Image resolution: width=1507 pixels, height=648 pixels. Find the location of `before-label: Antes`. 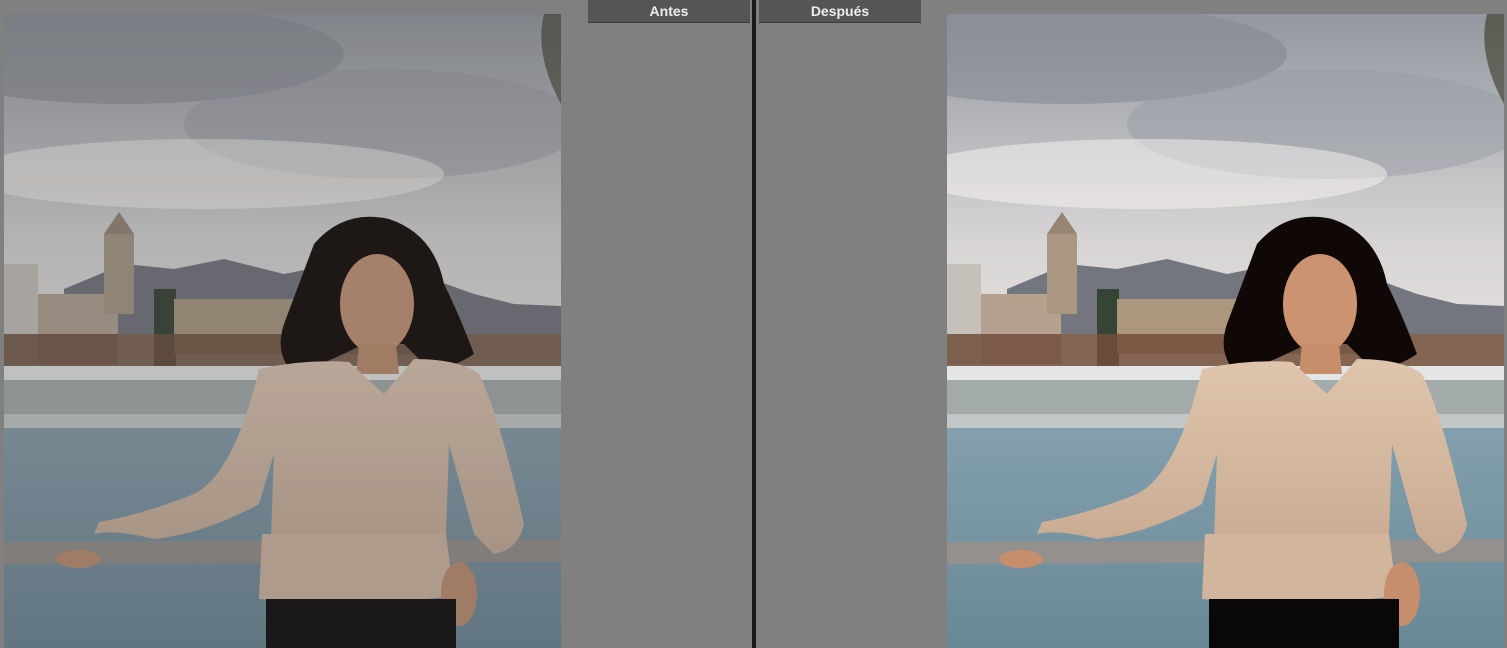

before-label: Antes is located at coordinates (669, 11).